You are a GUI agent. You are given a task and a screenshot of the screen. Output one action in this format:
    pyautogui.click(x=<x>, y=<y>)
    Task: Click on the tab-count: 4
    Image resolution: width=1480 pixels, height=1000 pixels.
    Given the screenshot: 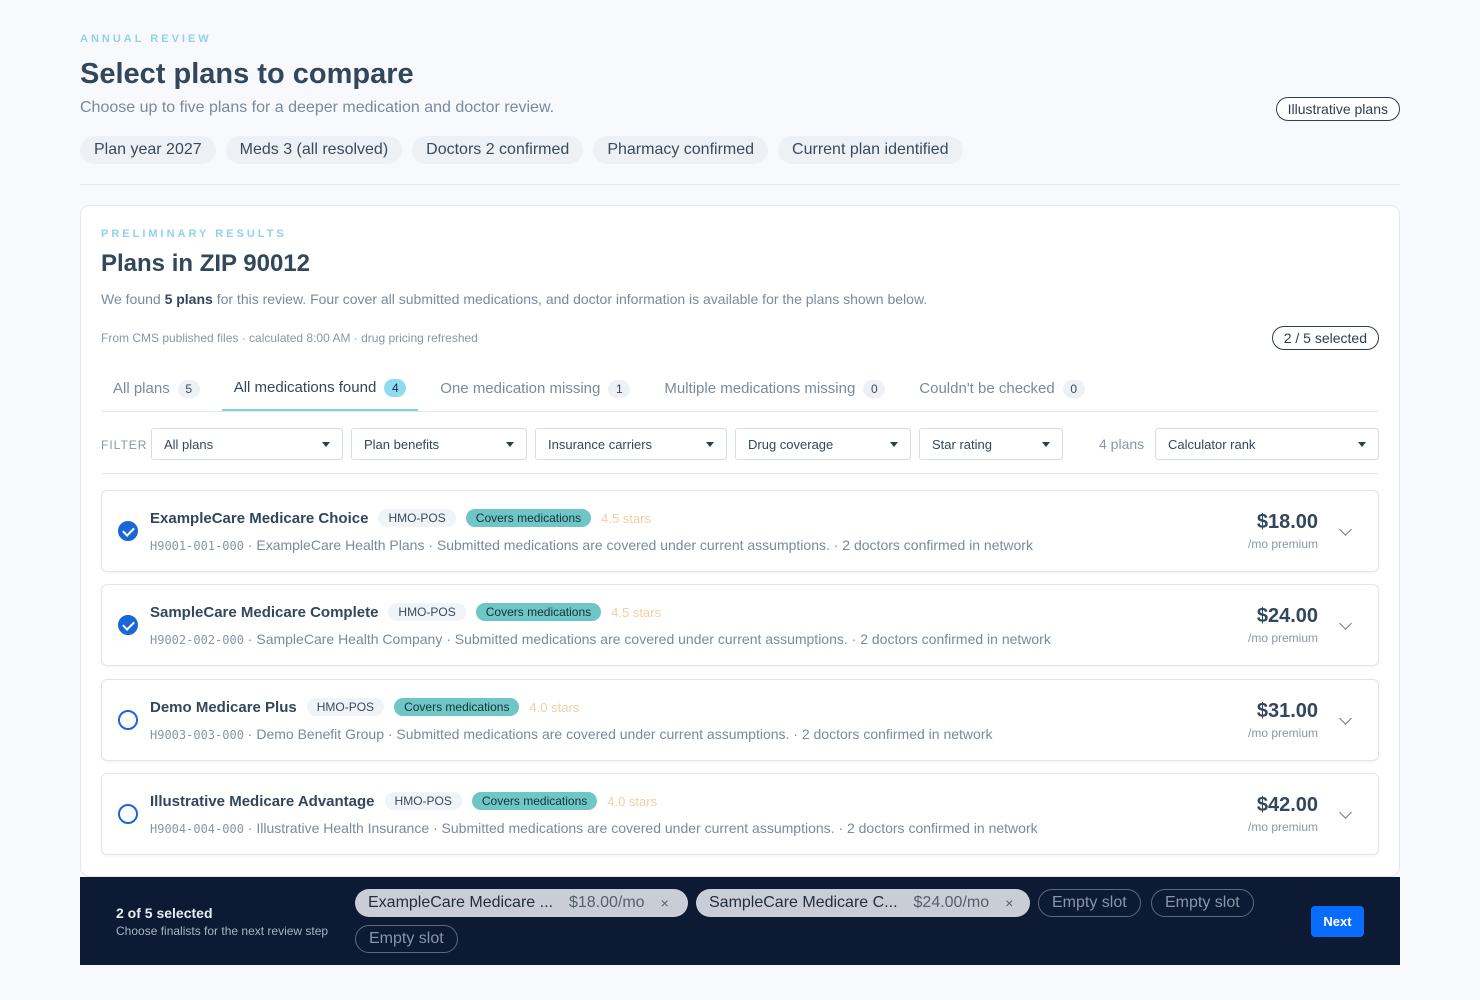 What is the action you would take?
    pyautogui.click(x=395, y=387)
    